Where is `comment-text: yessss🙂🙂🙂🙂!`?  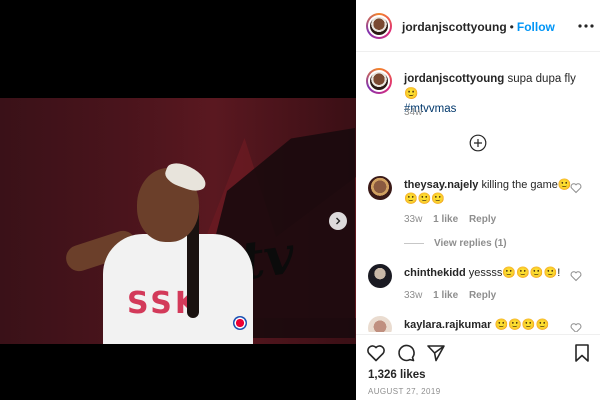 comment-text: yessss🙂🙂🙂🙂! is located at coordinates (514, 273).